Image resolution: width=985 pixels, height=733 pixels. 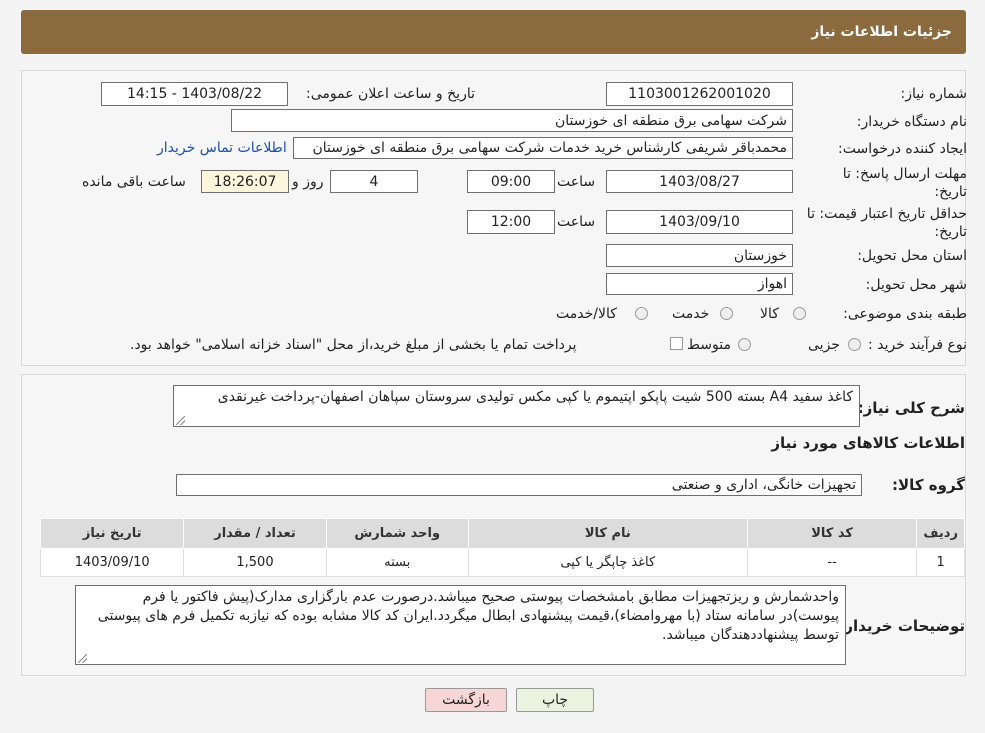 What do you see at coordinates (886, 214) in the screenshot?
I see `validity-label: حداقل تاریخ اعتبار قیمت: تا` at bounding box center [886, 214].